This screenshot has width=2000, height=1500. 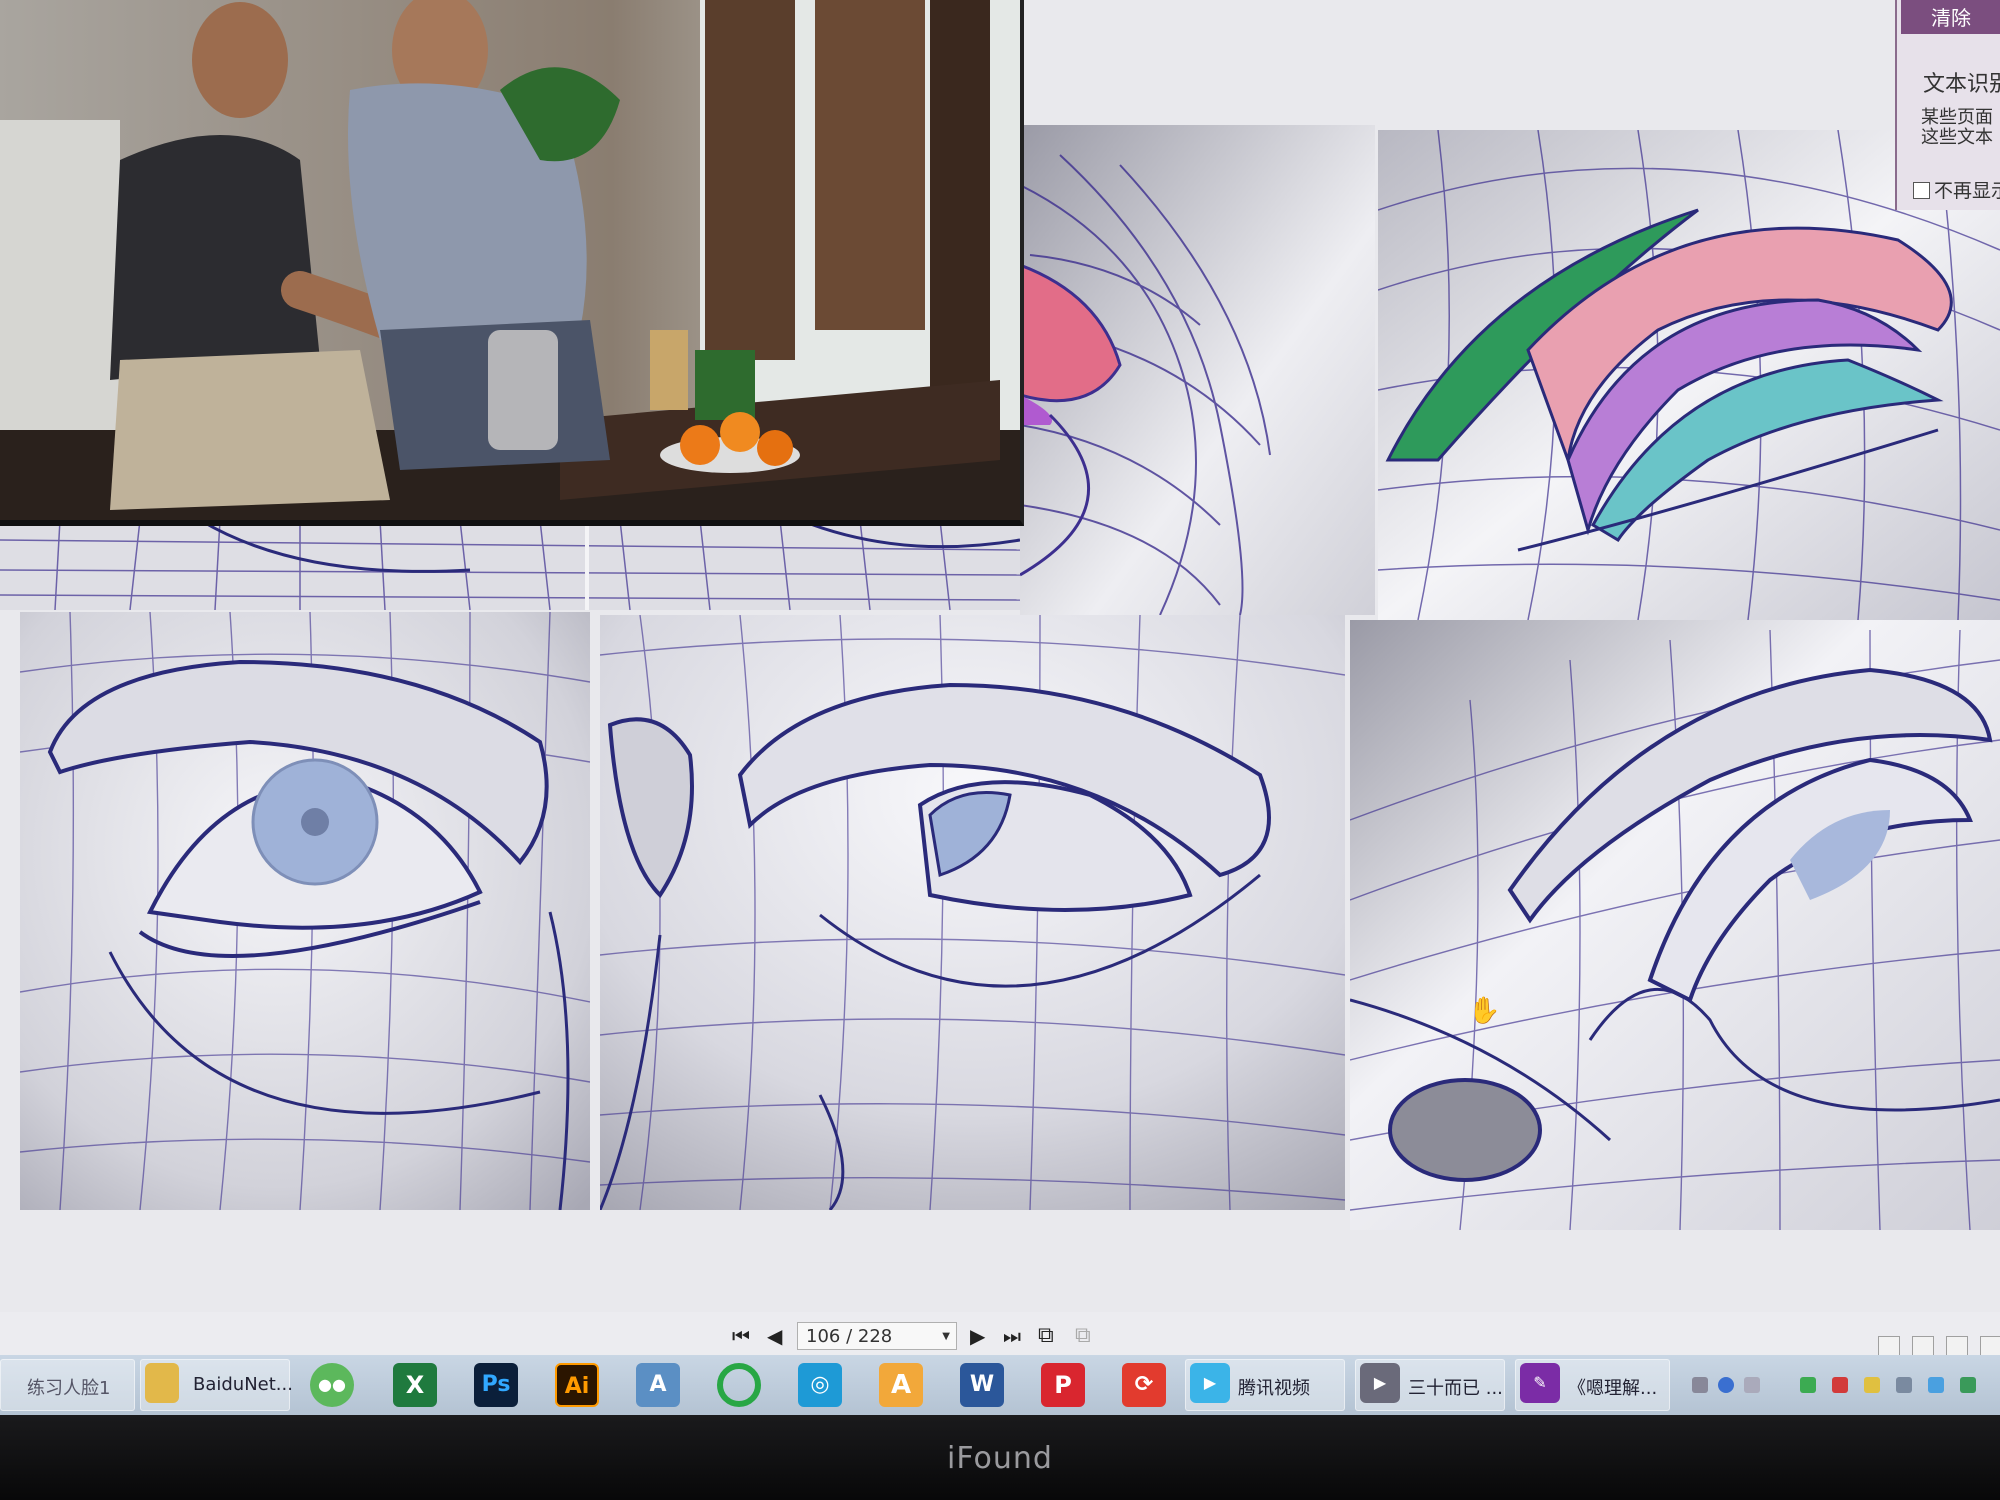 What do you see at coordinates (849, 1336) in the screenshot?
I see `page-number-value: 106 / 228` at bounding box center [849, 1336].